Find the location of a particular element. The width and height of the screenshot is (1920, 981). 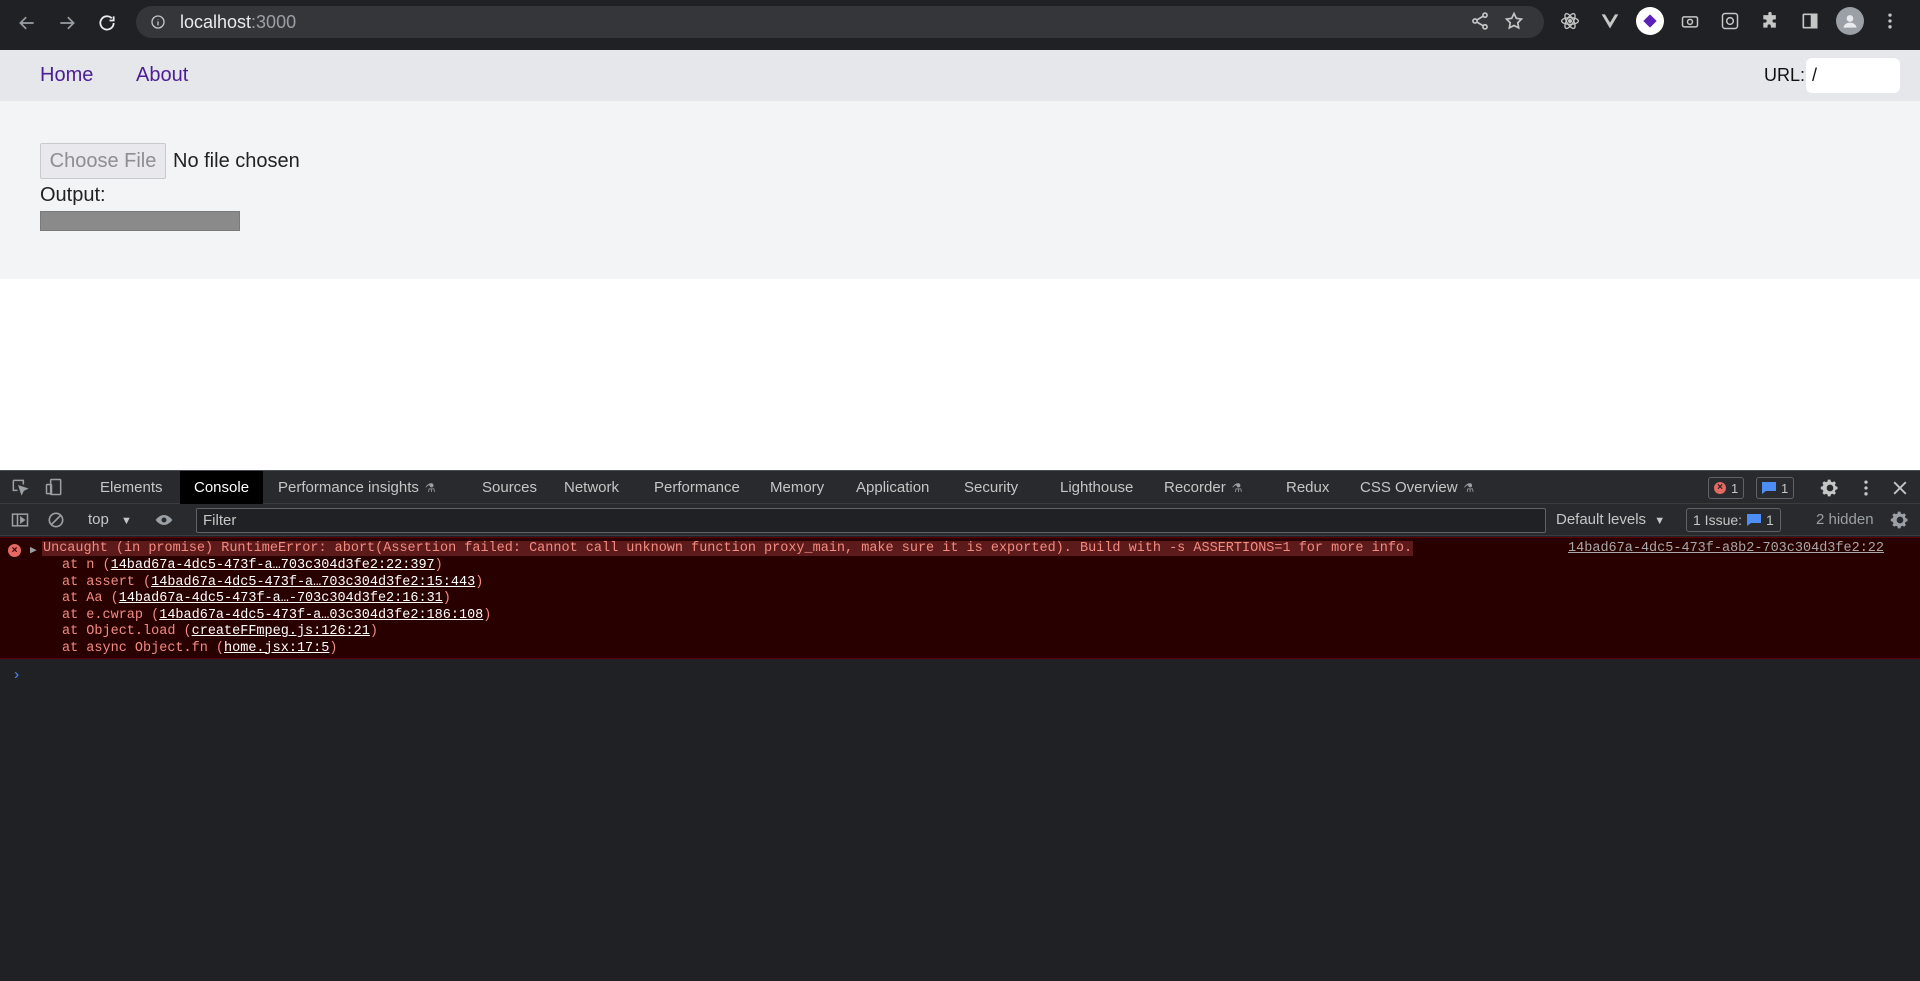

trace-prefix: at async Object.fn ( is located at coordinates (143, 648).